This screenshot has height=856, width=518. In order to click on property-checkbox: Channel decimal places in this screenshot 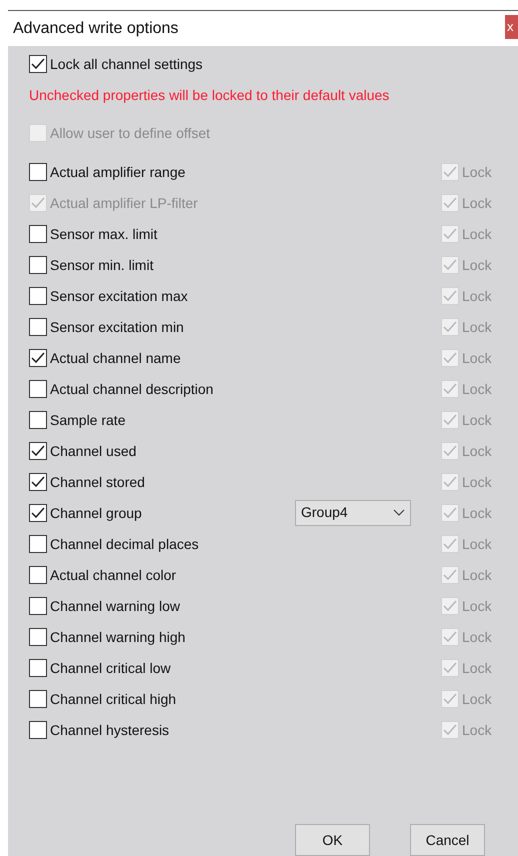, I will do `click(162, 543)`.